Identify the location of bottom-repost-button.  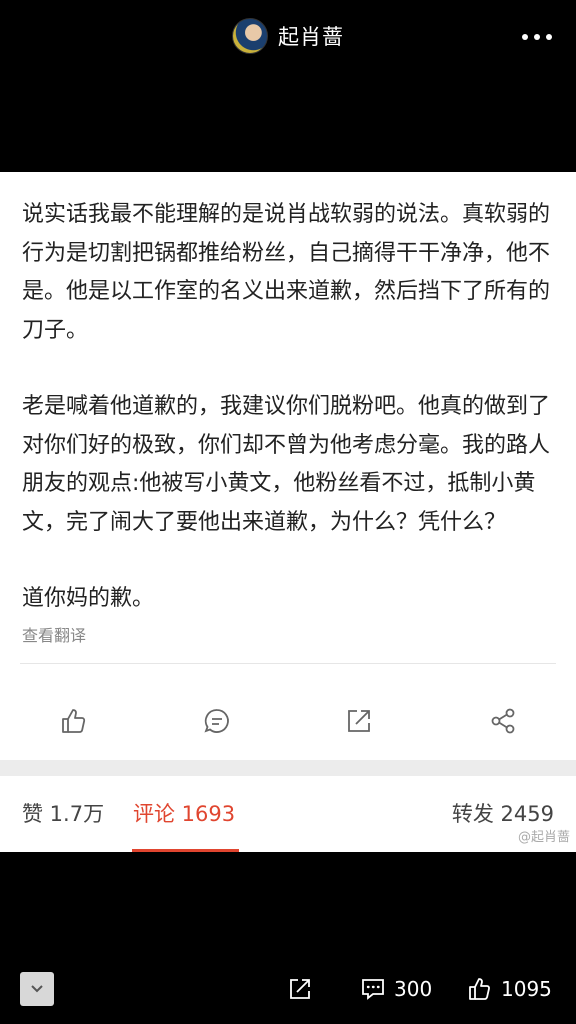
(300, 989).